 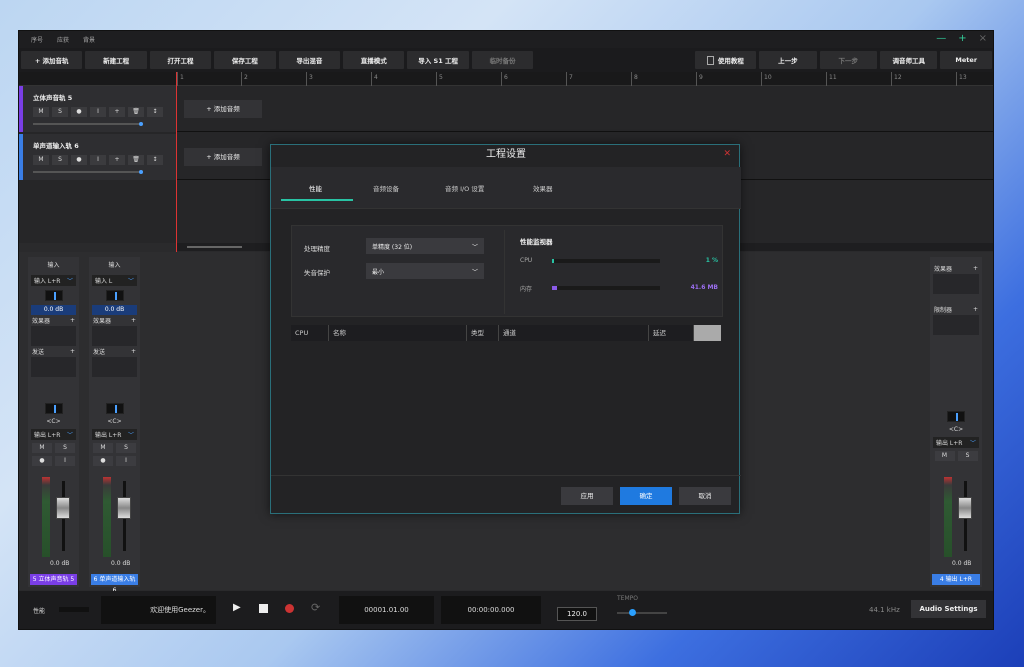 I want to click on record-arm-button: ●, so click(x=42, y=461).